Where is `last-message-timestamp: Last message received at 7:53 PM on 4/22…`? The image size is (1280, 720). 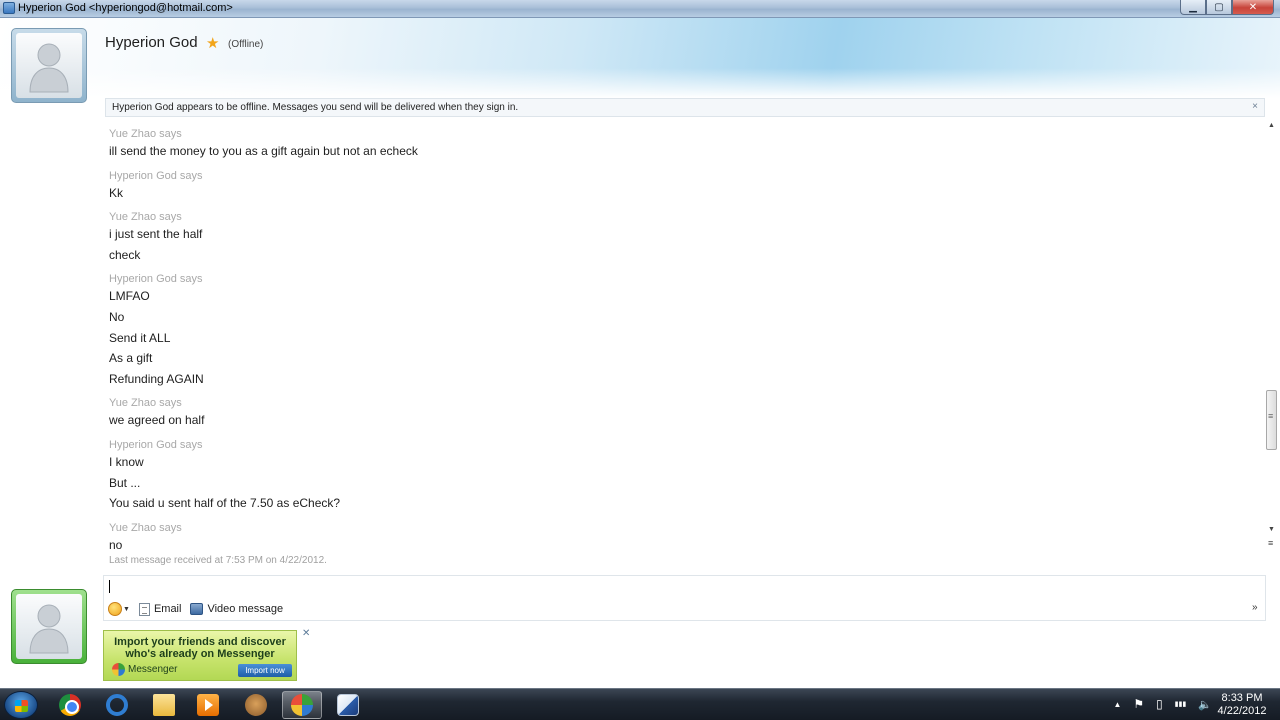 last-message-timestamp: Last message received at 7:53 PM on 4/22… is located at coordinates (218, 561).